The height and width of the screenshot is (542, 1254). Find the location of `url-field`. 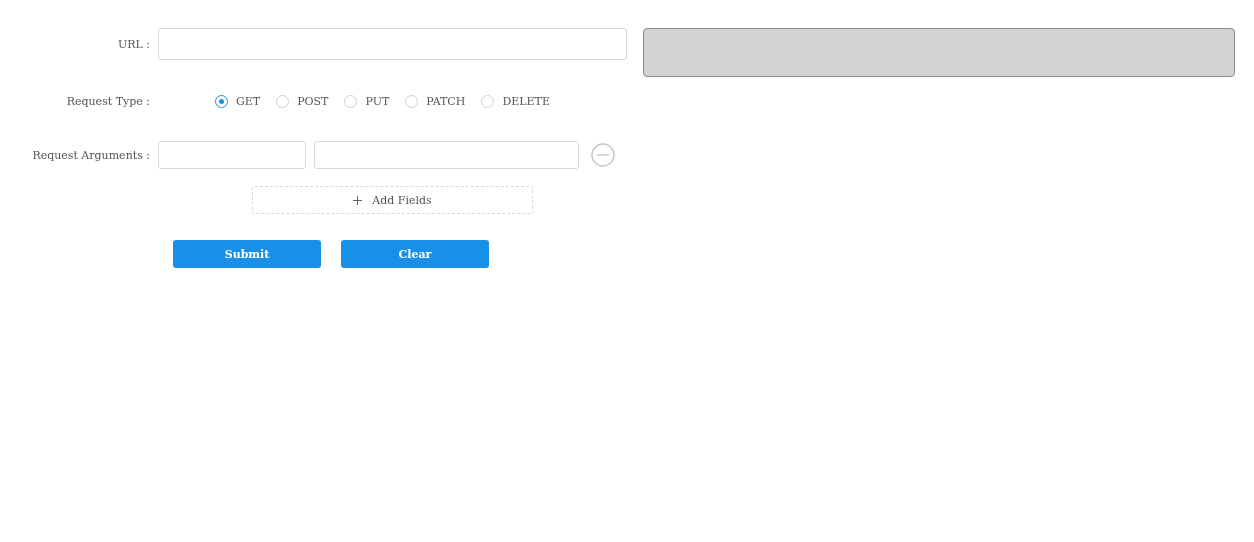

url-field is located at coordinates (392, 44).